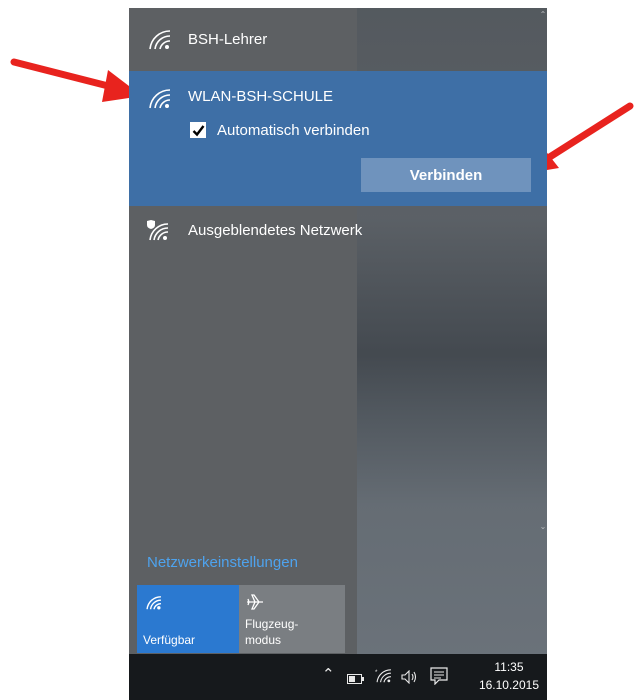 This screenshot has height=700, width=635. I want to click on auto-connect-checkbox, so click(198, 130).